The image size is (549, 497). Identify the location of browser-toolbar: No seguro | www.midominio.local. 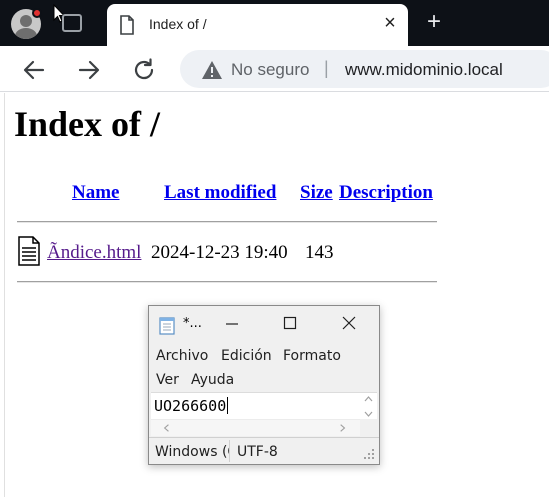
(274, 69).